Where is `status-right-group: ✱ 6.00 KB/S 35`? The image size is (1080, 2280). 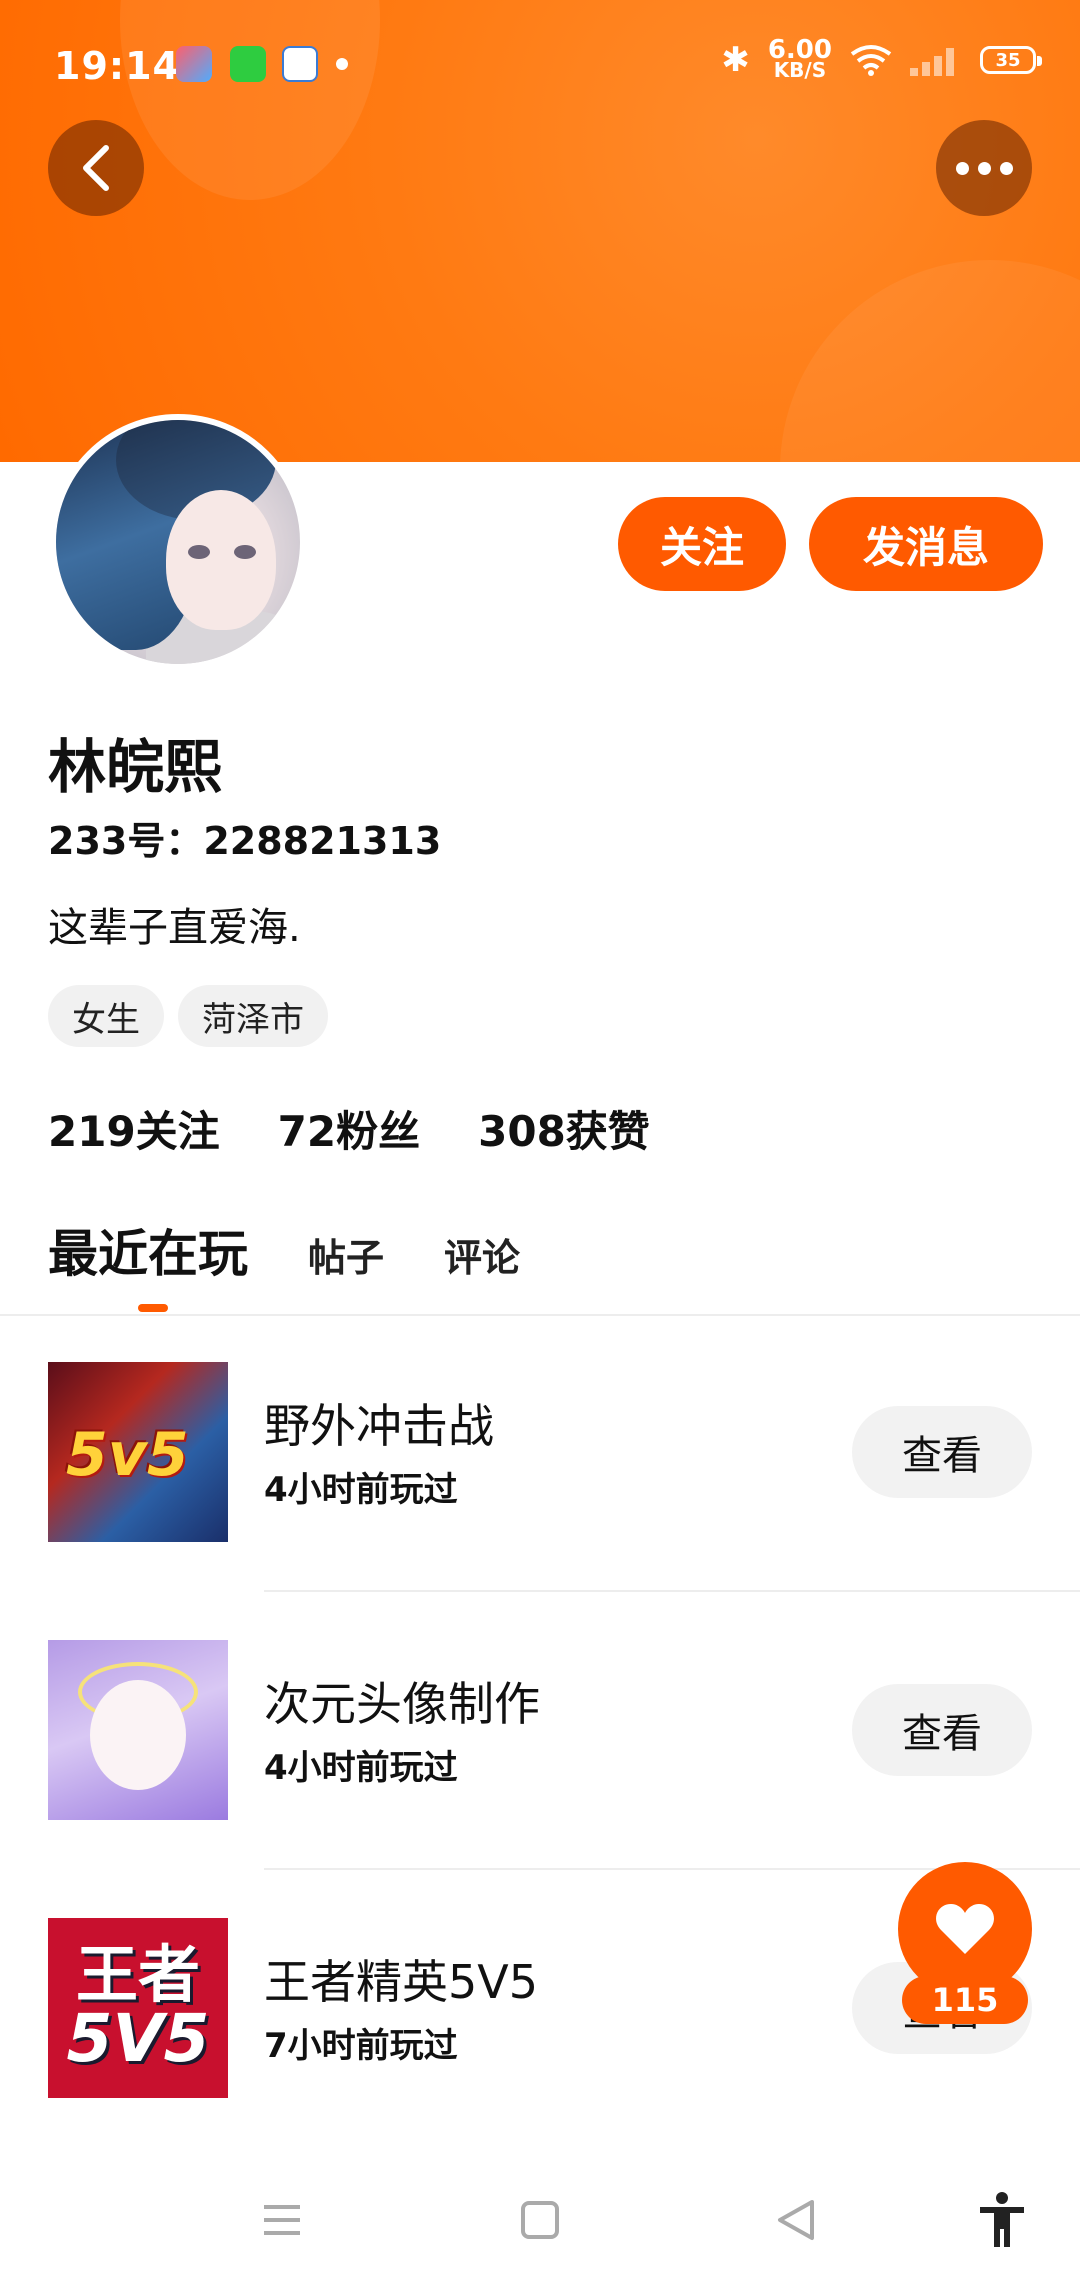
status-right-group: ✱ 6.00 KB/S 35 is located at coordinates (881, 58).